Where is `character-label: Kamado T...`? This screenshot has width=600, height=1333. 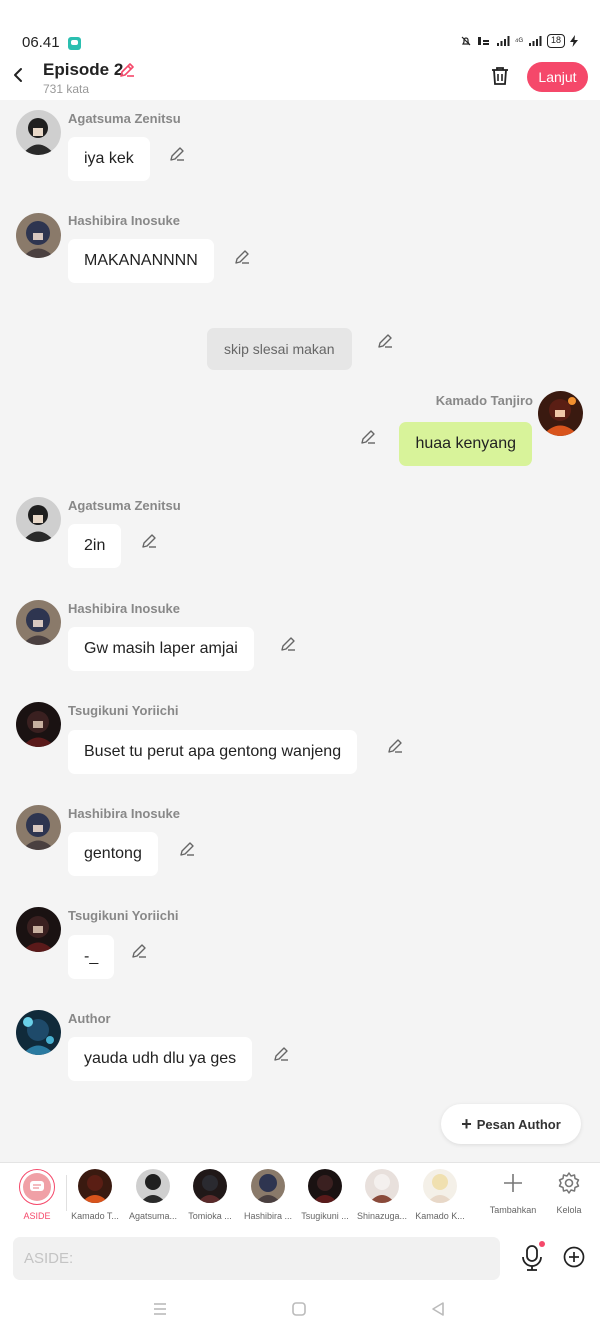
character-label: Kamado T... is located at coordinates (95, 1216).